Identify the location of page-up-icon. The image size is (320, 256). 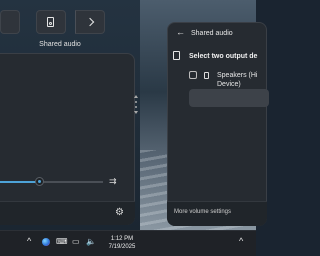
(136, 96).